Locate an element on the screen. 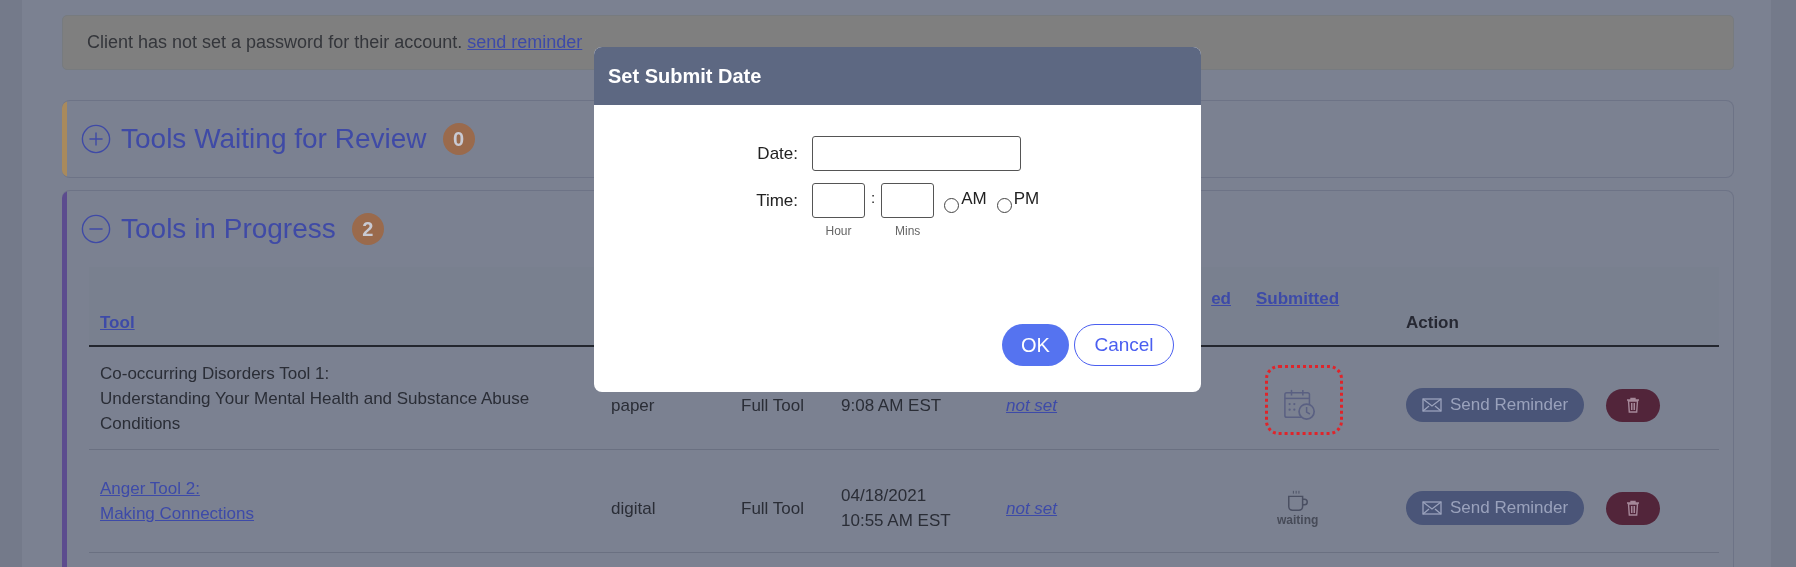  hour-hint: Hour is located at coordinates (838, 231).